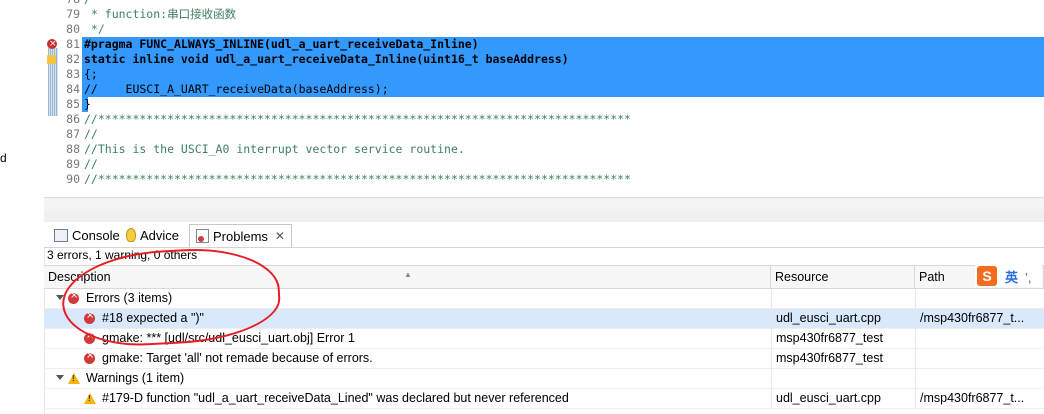 The height and width of the screenshot is (414, 1044). Describe the element at coordinates (61, 235) in the screenshot. I see `console-icon` at that location.